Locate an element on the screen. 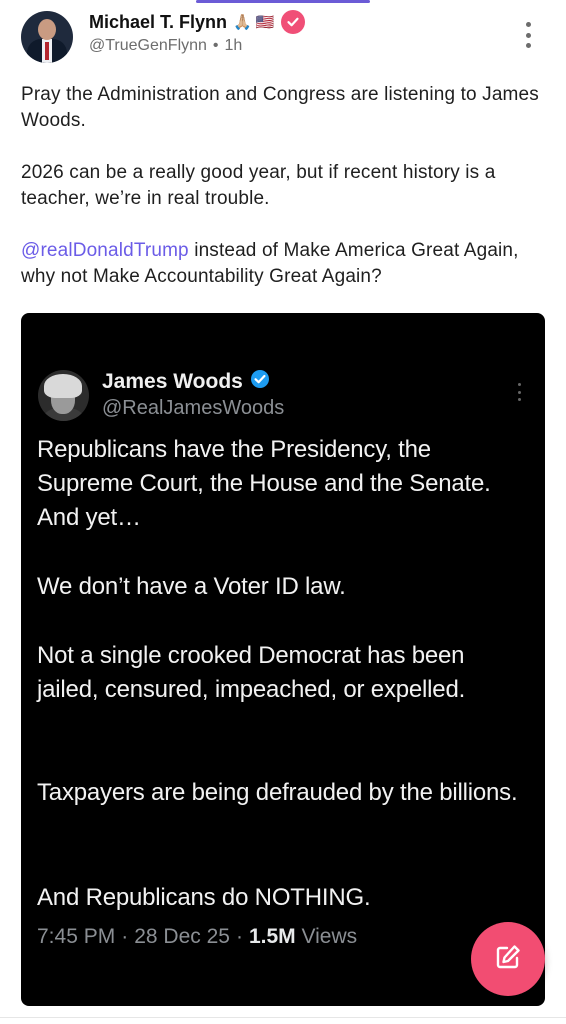  embedded-views-count: 1.5M is located at coordinates (272, 936).